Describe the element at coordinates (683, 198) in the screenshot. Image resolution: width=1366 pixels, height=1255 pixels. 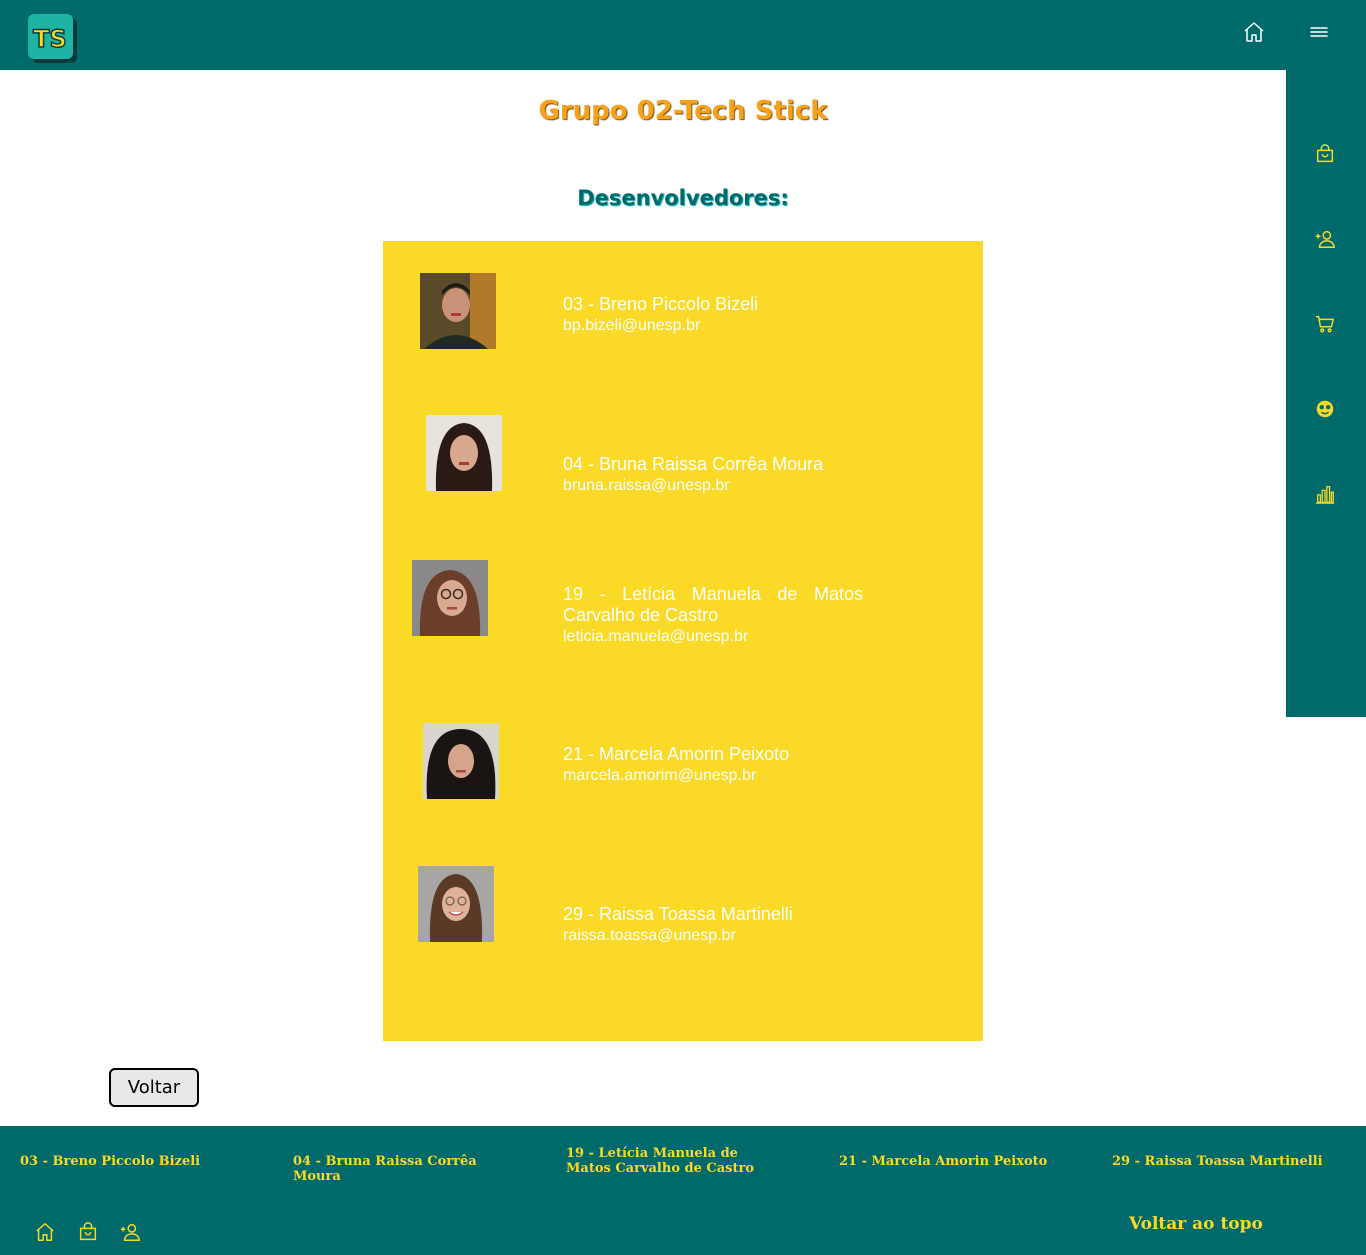
I see `section-title: Desenvolvedores:` at that location.